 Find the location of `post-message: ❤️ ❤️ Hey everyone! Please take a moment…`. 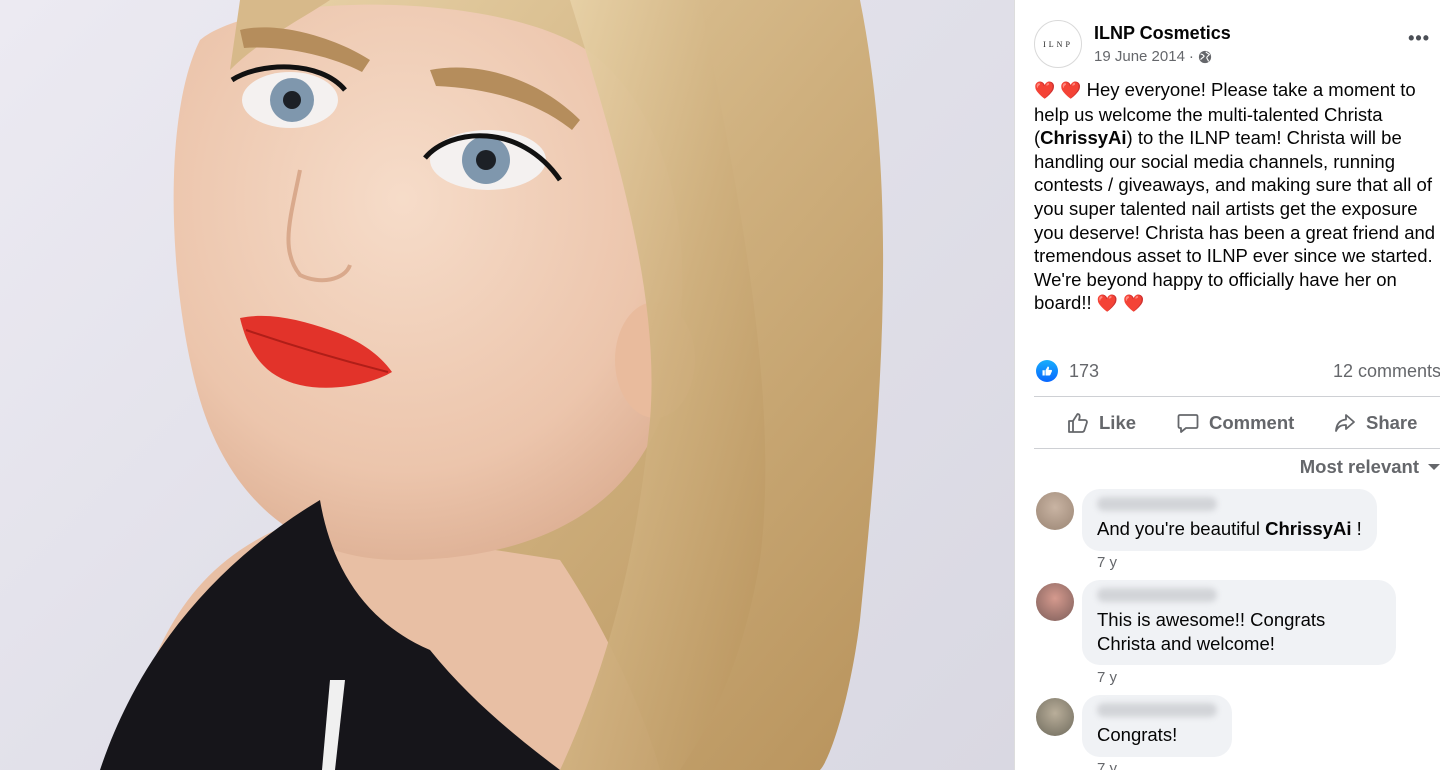

post-message: ❤️ ❤️ Hey everyone! Please take a moment… is located at coordinates (1237, 197).